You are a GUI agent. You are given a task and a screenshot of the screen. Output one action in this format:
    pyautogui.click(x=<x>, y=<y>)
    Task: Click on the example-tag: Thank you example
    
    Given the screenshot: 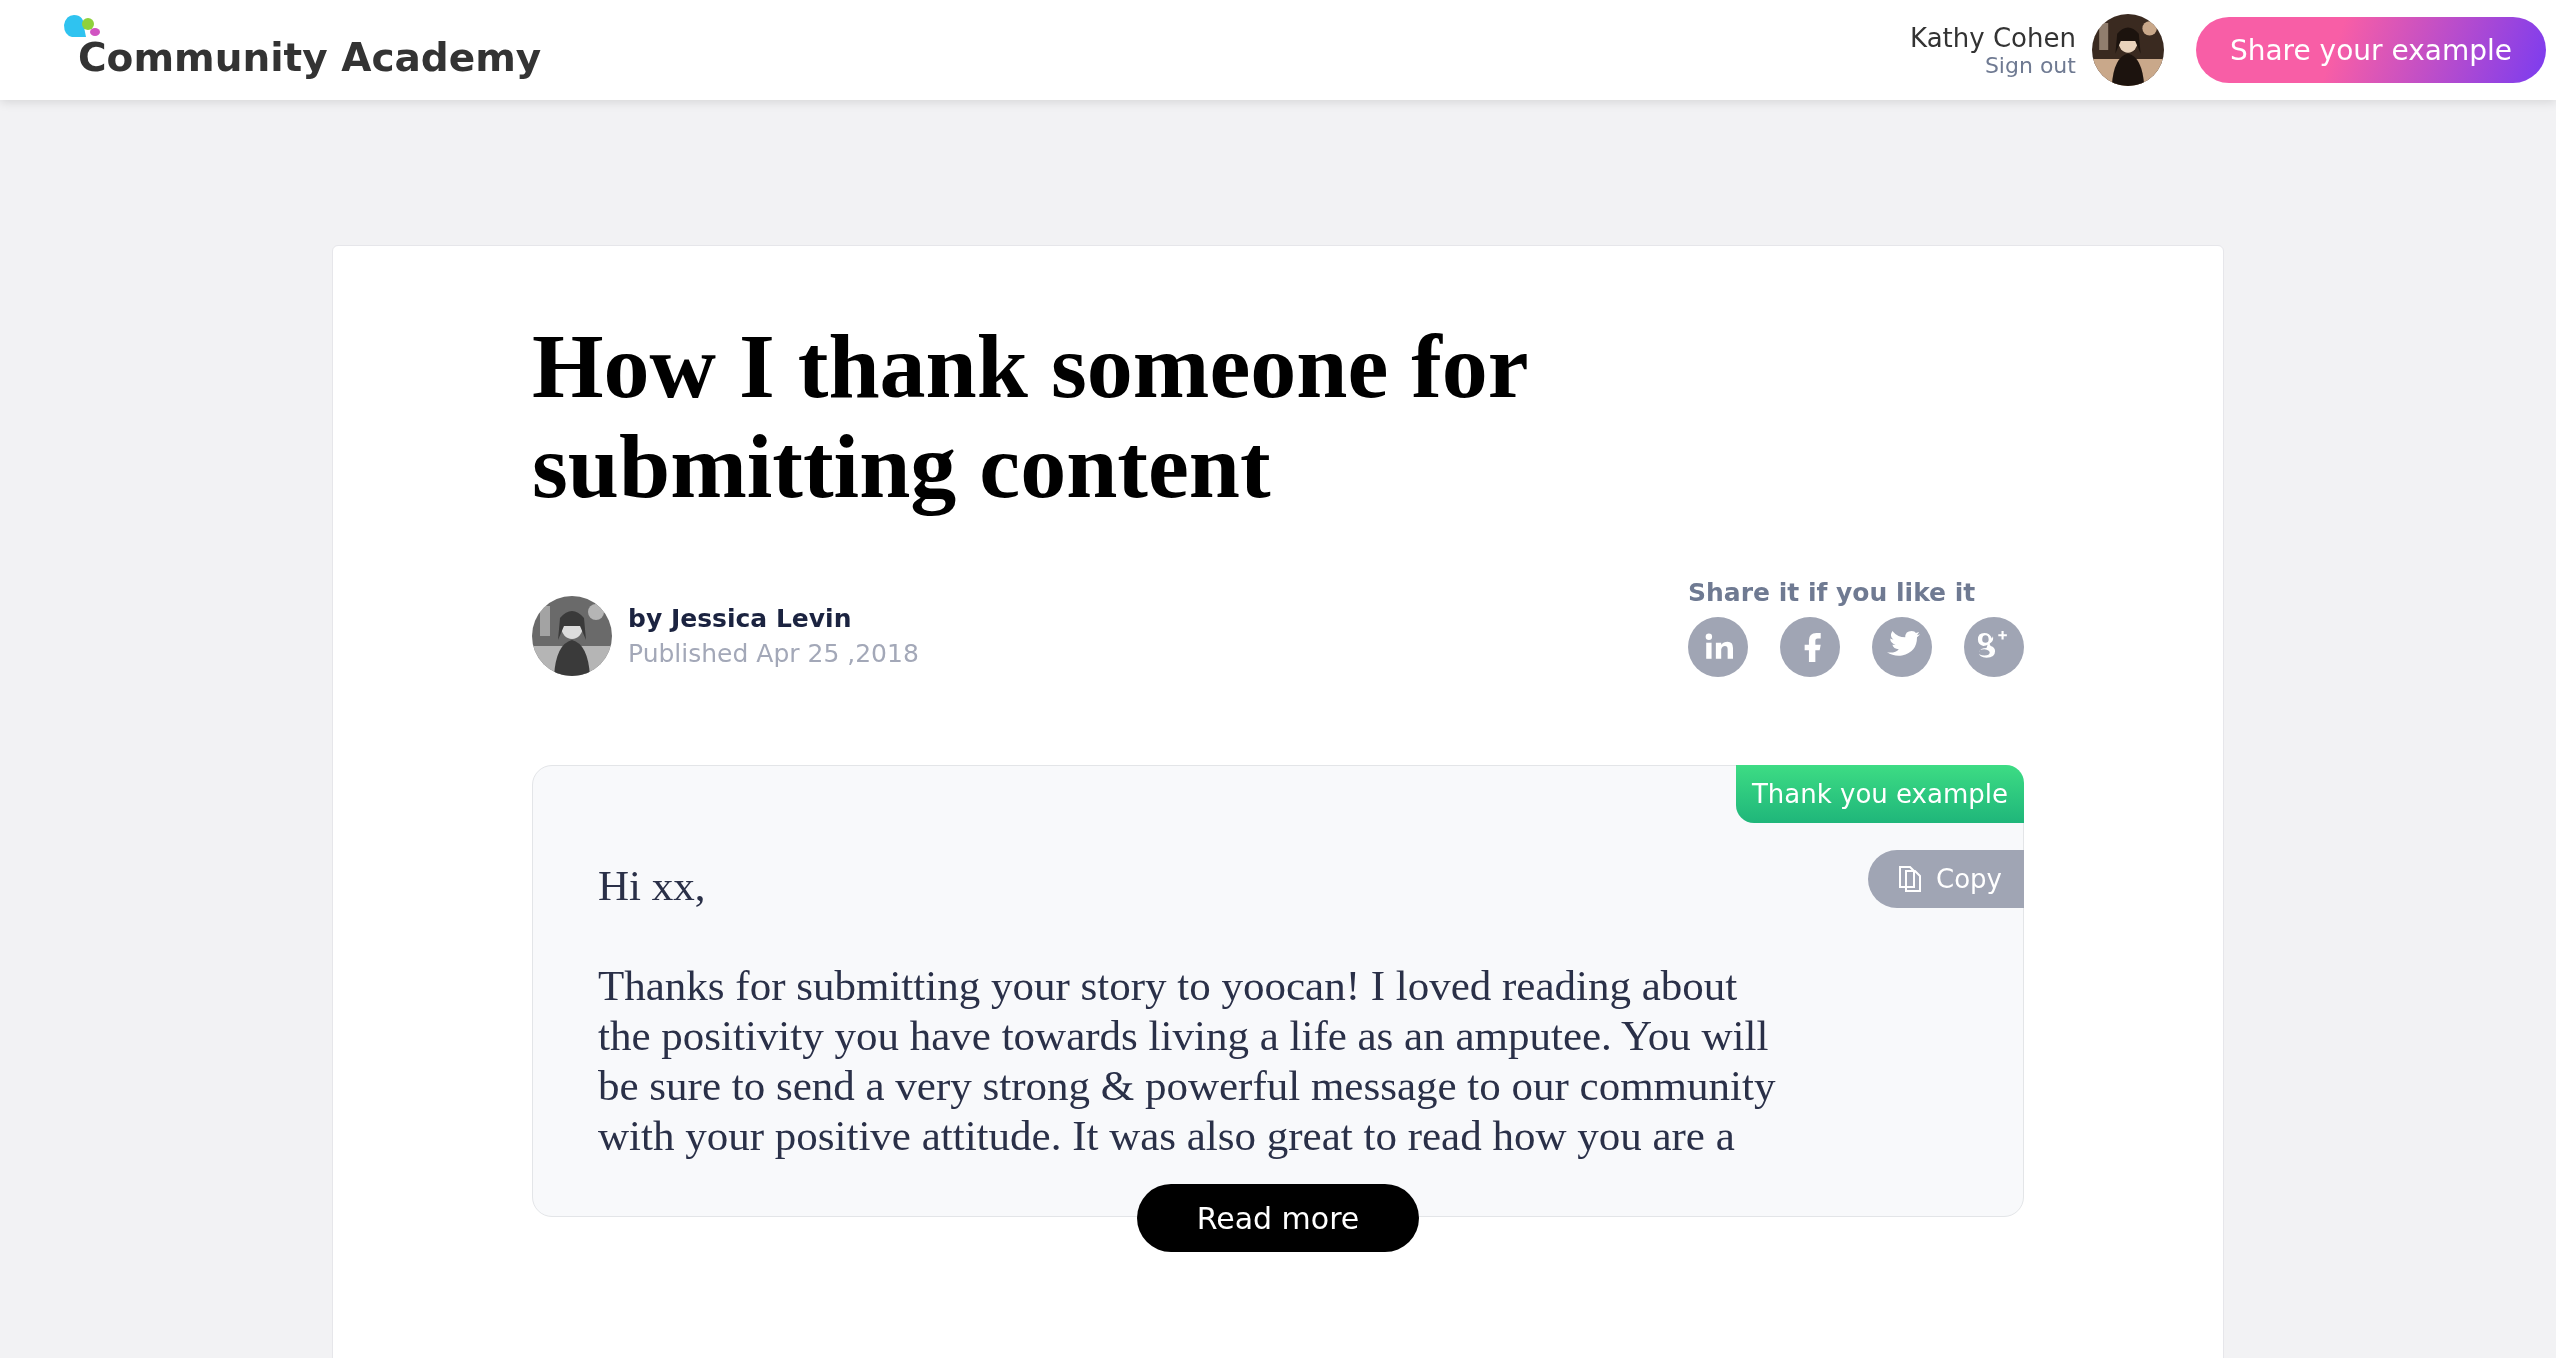 What is the action you would take?
    pyautogui.click(x=1879, y=794)
    